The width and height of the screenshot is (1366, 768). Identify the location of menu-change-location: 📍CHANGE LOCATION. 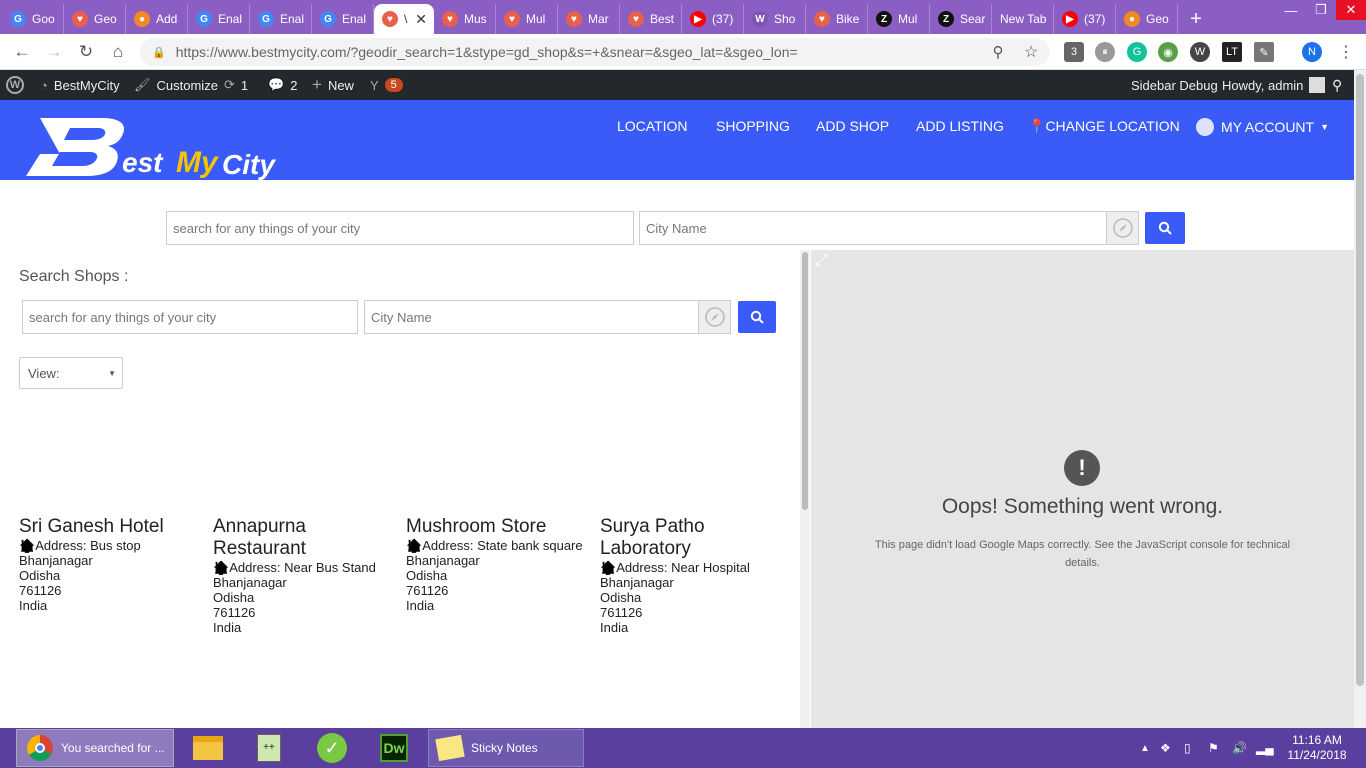
(1104, 126).